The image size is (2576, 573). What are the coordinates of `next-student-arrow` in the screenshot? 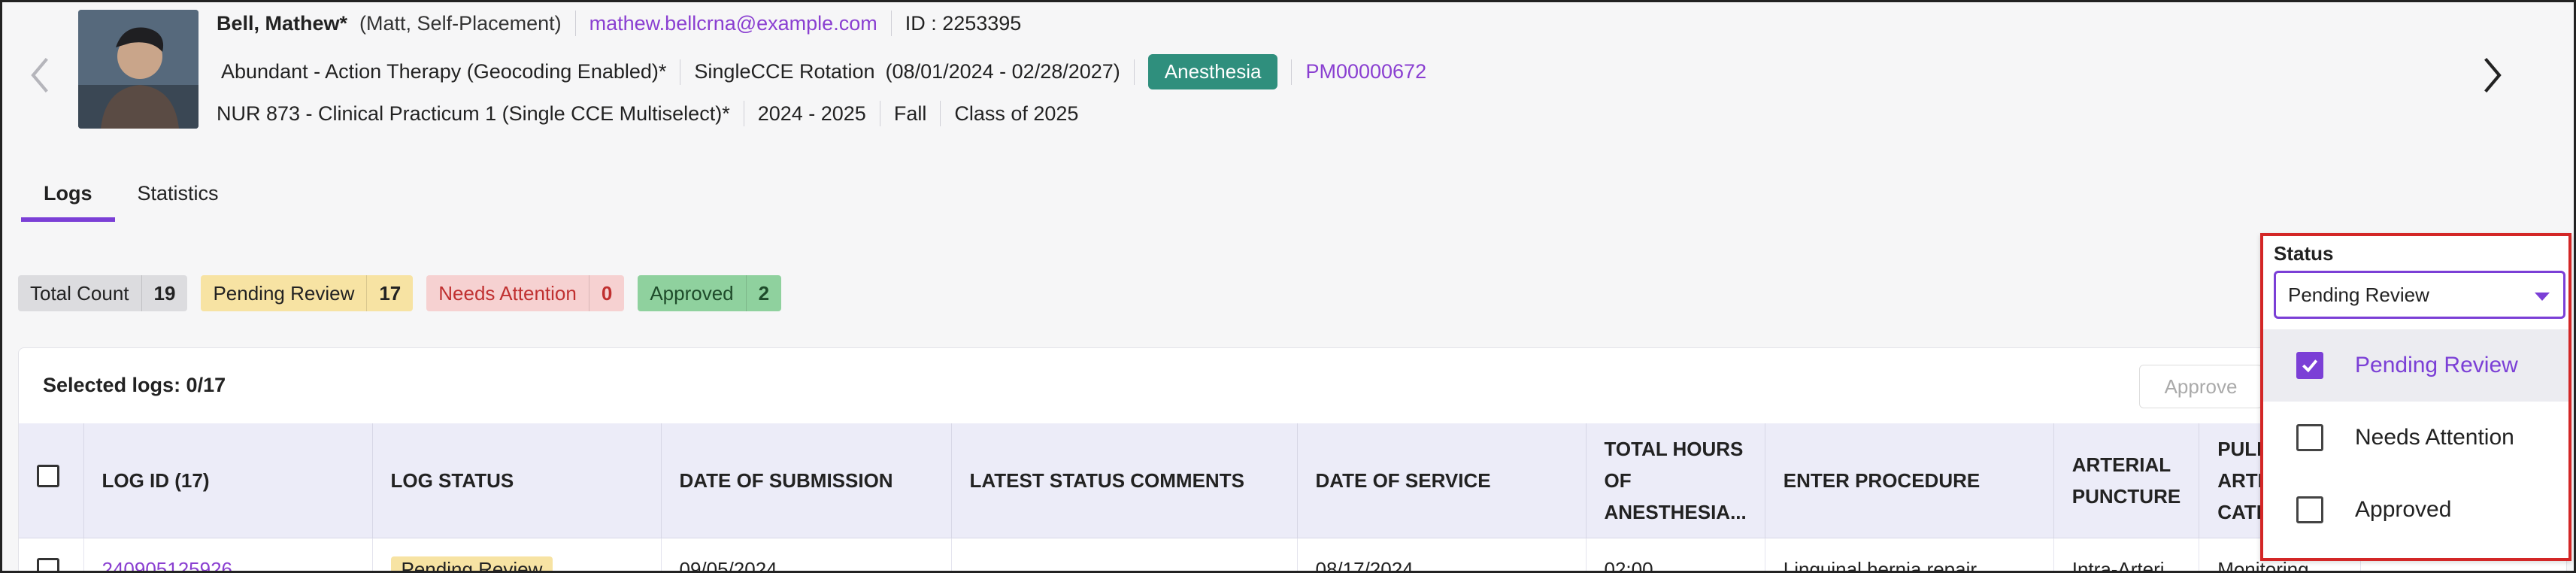 It's located at (2492, 75).